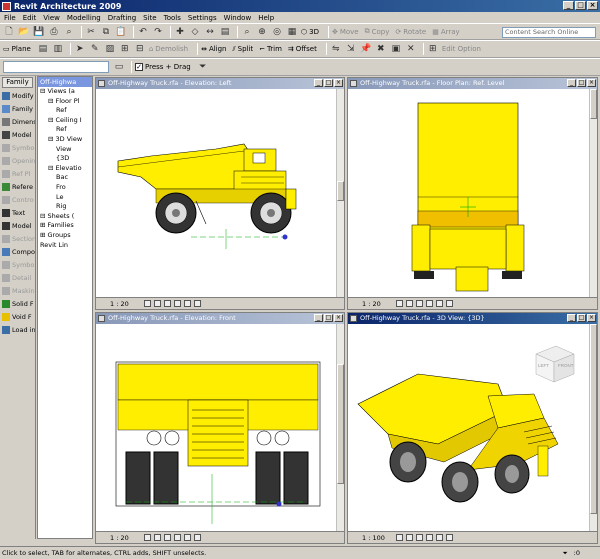  What do you see at coordinates (65, 198) in the screenshot?
I see `tree-item: Le` at bounding box center [65, 198].